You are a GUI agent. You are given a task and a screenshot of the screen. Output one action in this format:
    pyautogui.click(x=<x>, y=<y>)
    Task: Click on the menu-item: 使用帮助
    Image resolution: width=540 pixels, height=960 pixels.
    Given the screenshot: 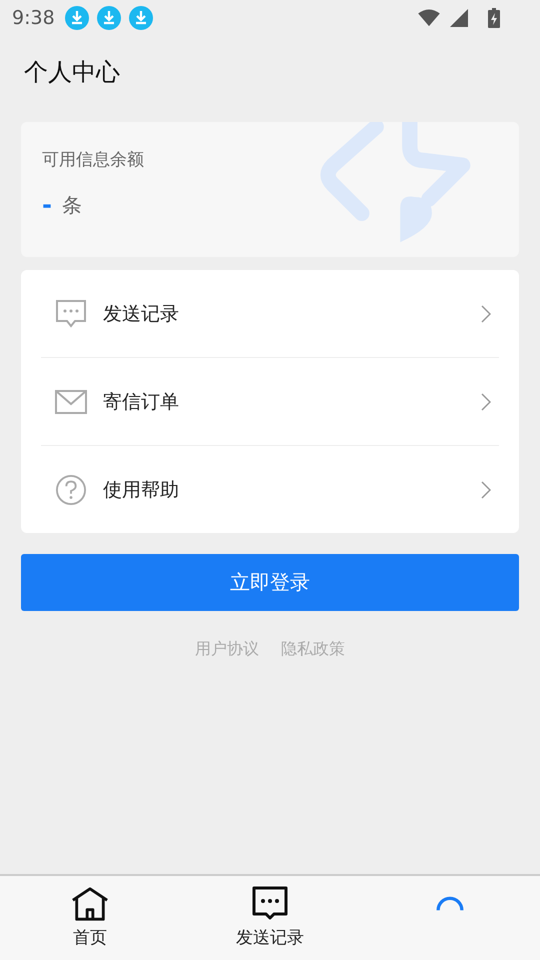 What is the action you would take?
    pyautogui.click(x=270, y=489)
    